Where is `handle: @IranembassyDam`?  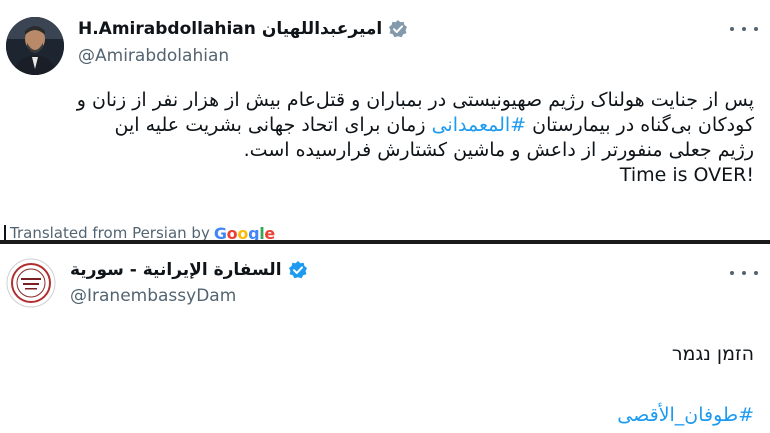
handle: @IranembassyDam is located at coordinates (153, 296).